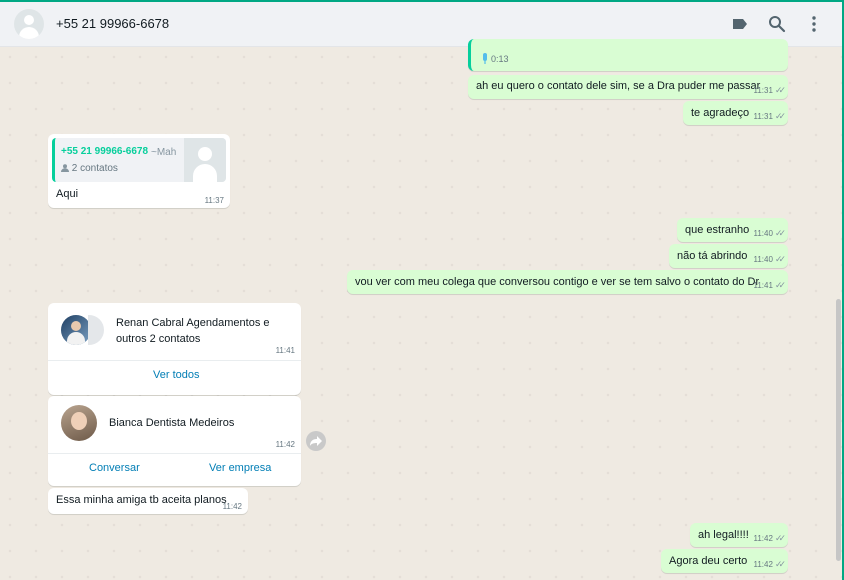 This screenshot has width=844, height=580. I want to click on message-bubble: Agora deu certo 11:42 ✓✓, so click(724, 561).